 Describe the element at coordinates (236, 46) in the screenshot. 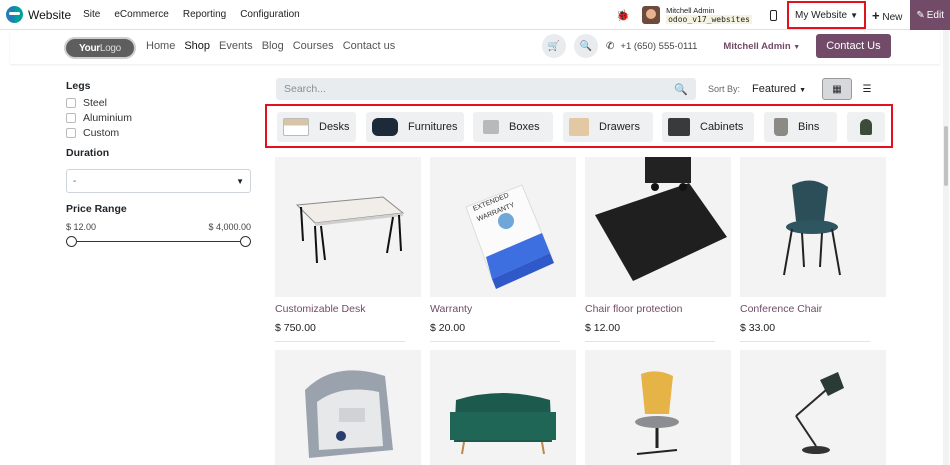

I see `nav-events: Events` at that location.